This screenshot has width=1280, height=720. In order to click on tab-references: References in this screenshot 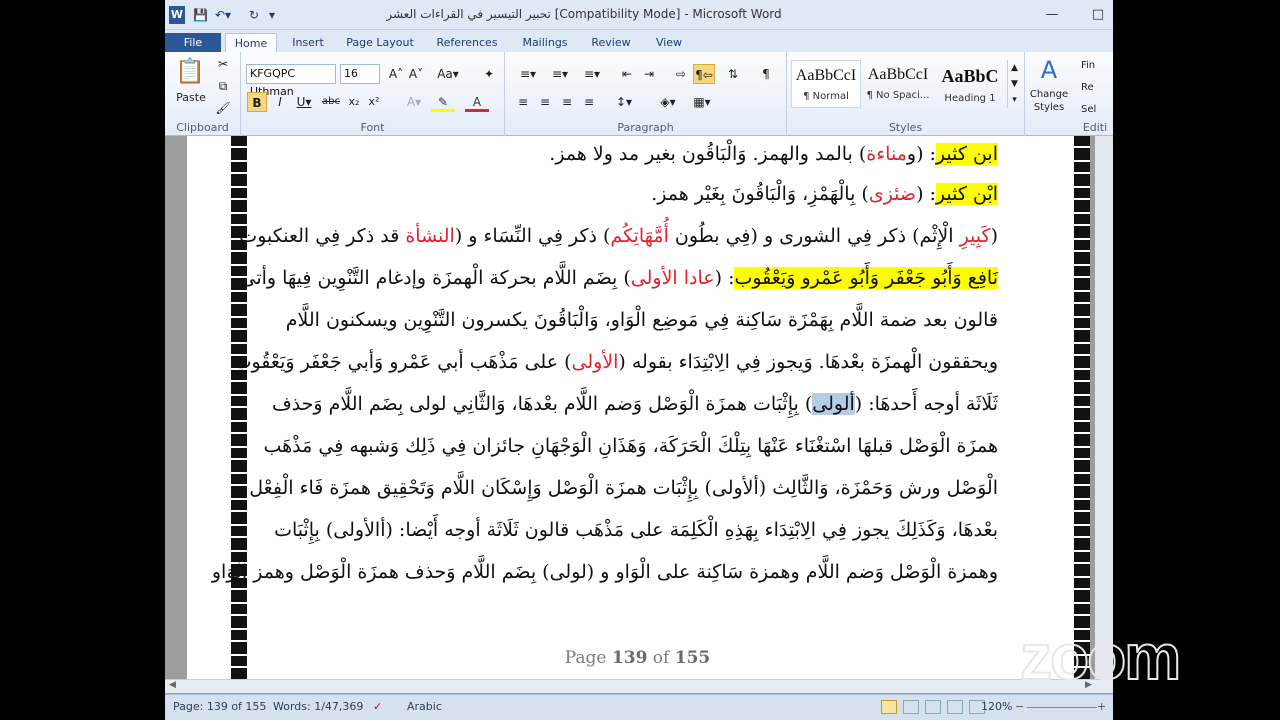, I will do `click(467, 42)`.